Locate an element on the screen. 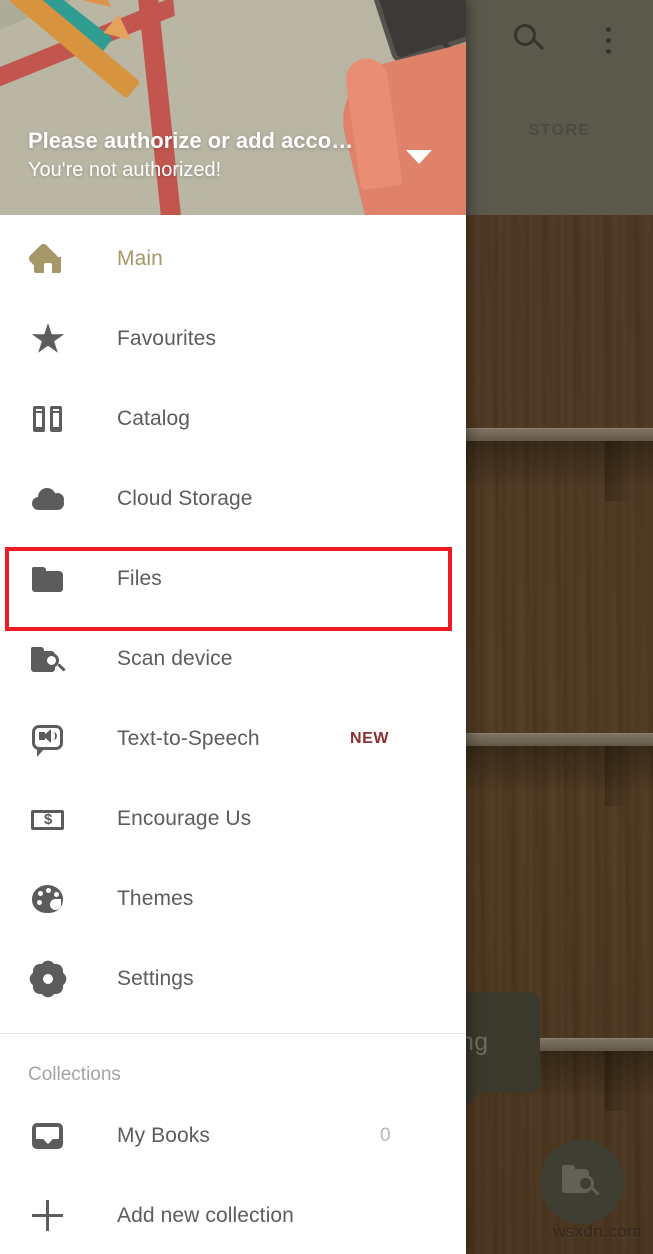 The width and height of the screenshot is (653, 1254). collection-item-label: My Books is located at coordinates (163, 1135).